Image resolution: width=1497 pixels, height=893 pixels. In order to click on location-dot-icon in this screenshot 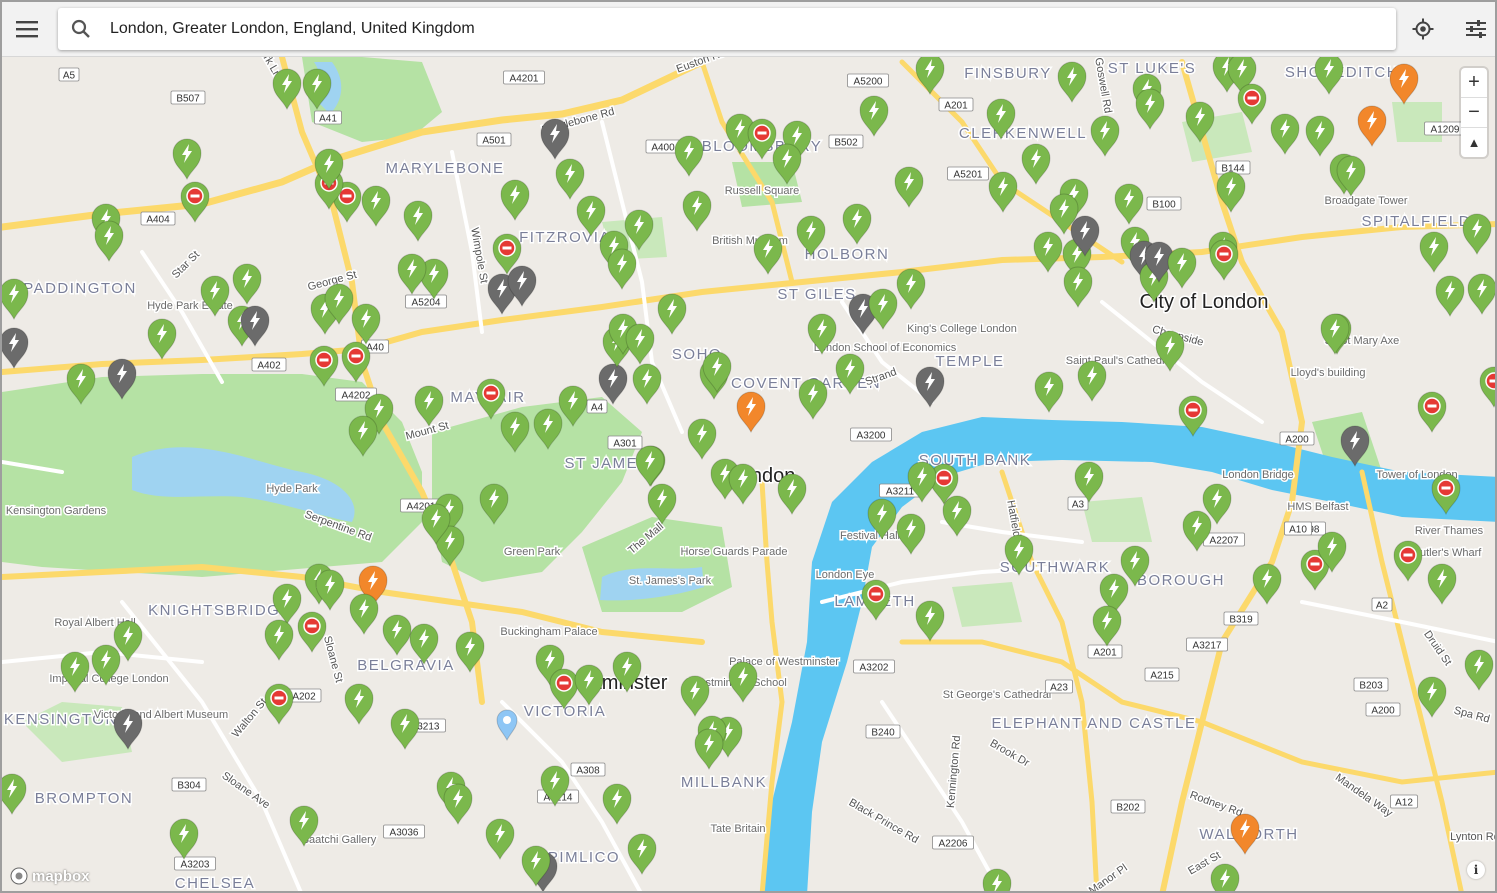, I will do `click(507, 720)`.